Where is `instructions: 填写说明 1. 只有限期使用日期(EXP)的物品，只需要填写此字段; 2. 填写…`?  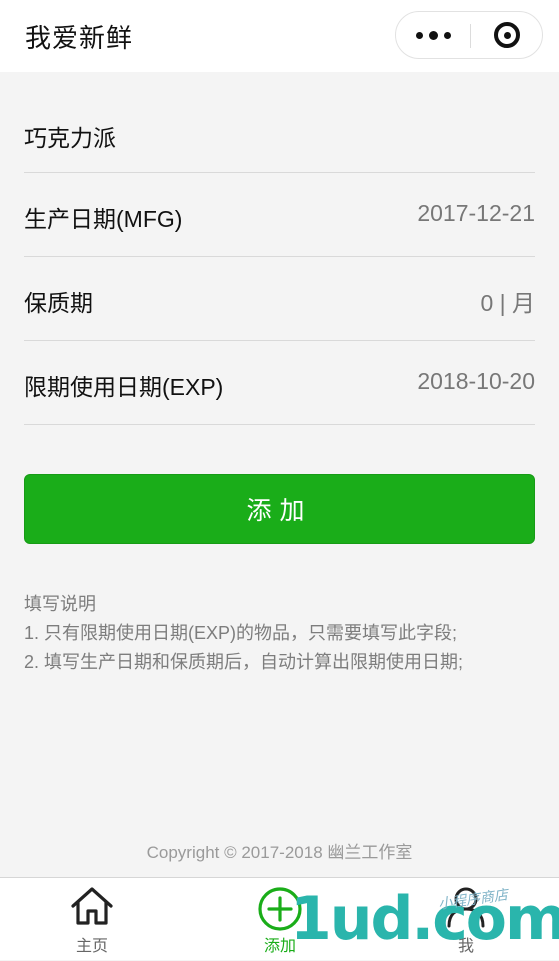
instructions: 填写说明 1. 只有限期使用日期(EXP)的物品，只需要填写此字段; 2. 填写… is located at coordinates (284, 633).